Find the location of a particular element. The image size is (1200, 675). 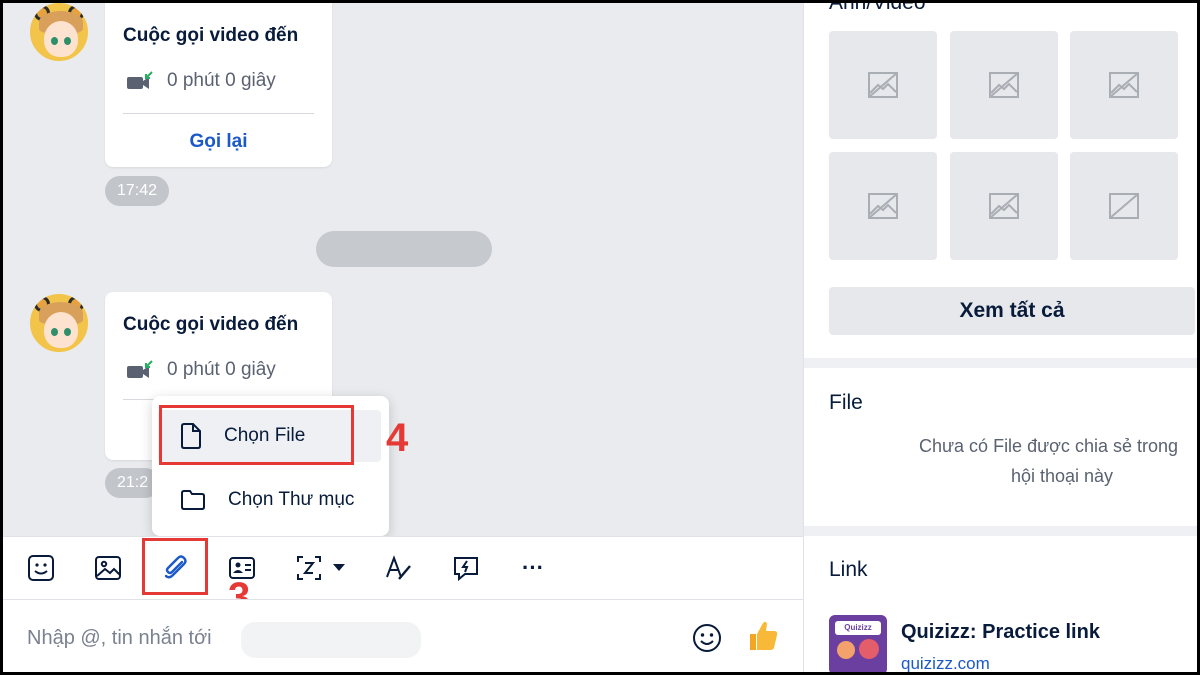

image-button is located at coordinates (108, 568).